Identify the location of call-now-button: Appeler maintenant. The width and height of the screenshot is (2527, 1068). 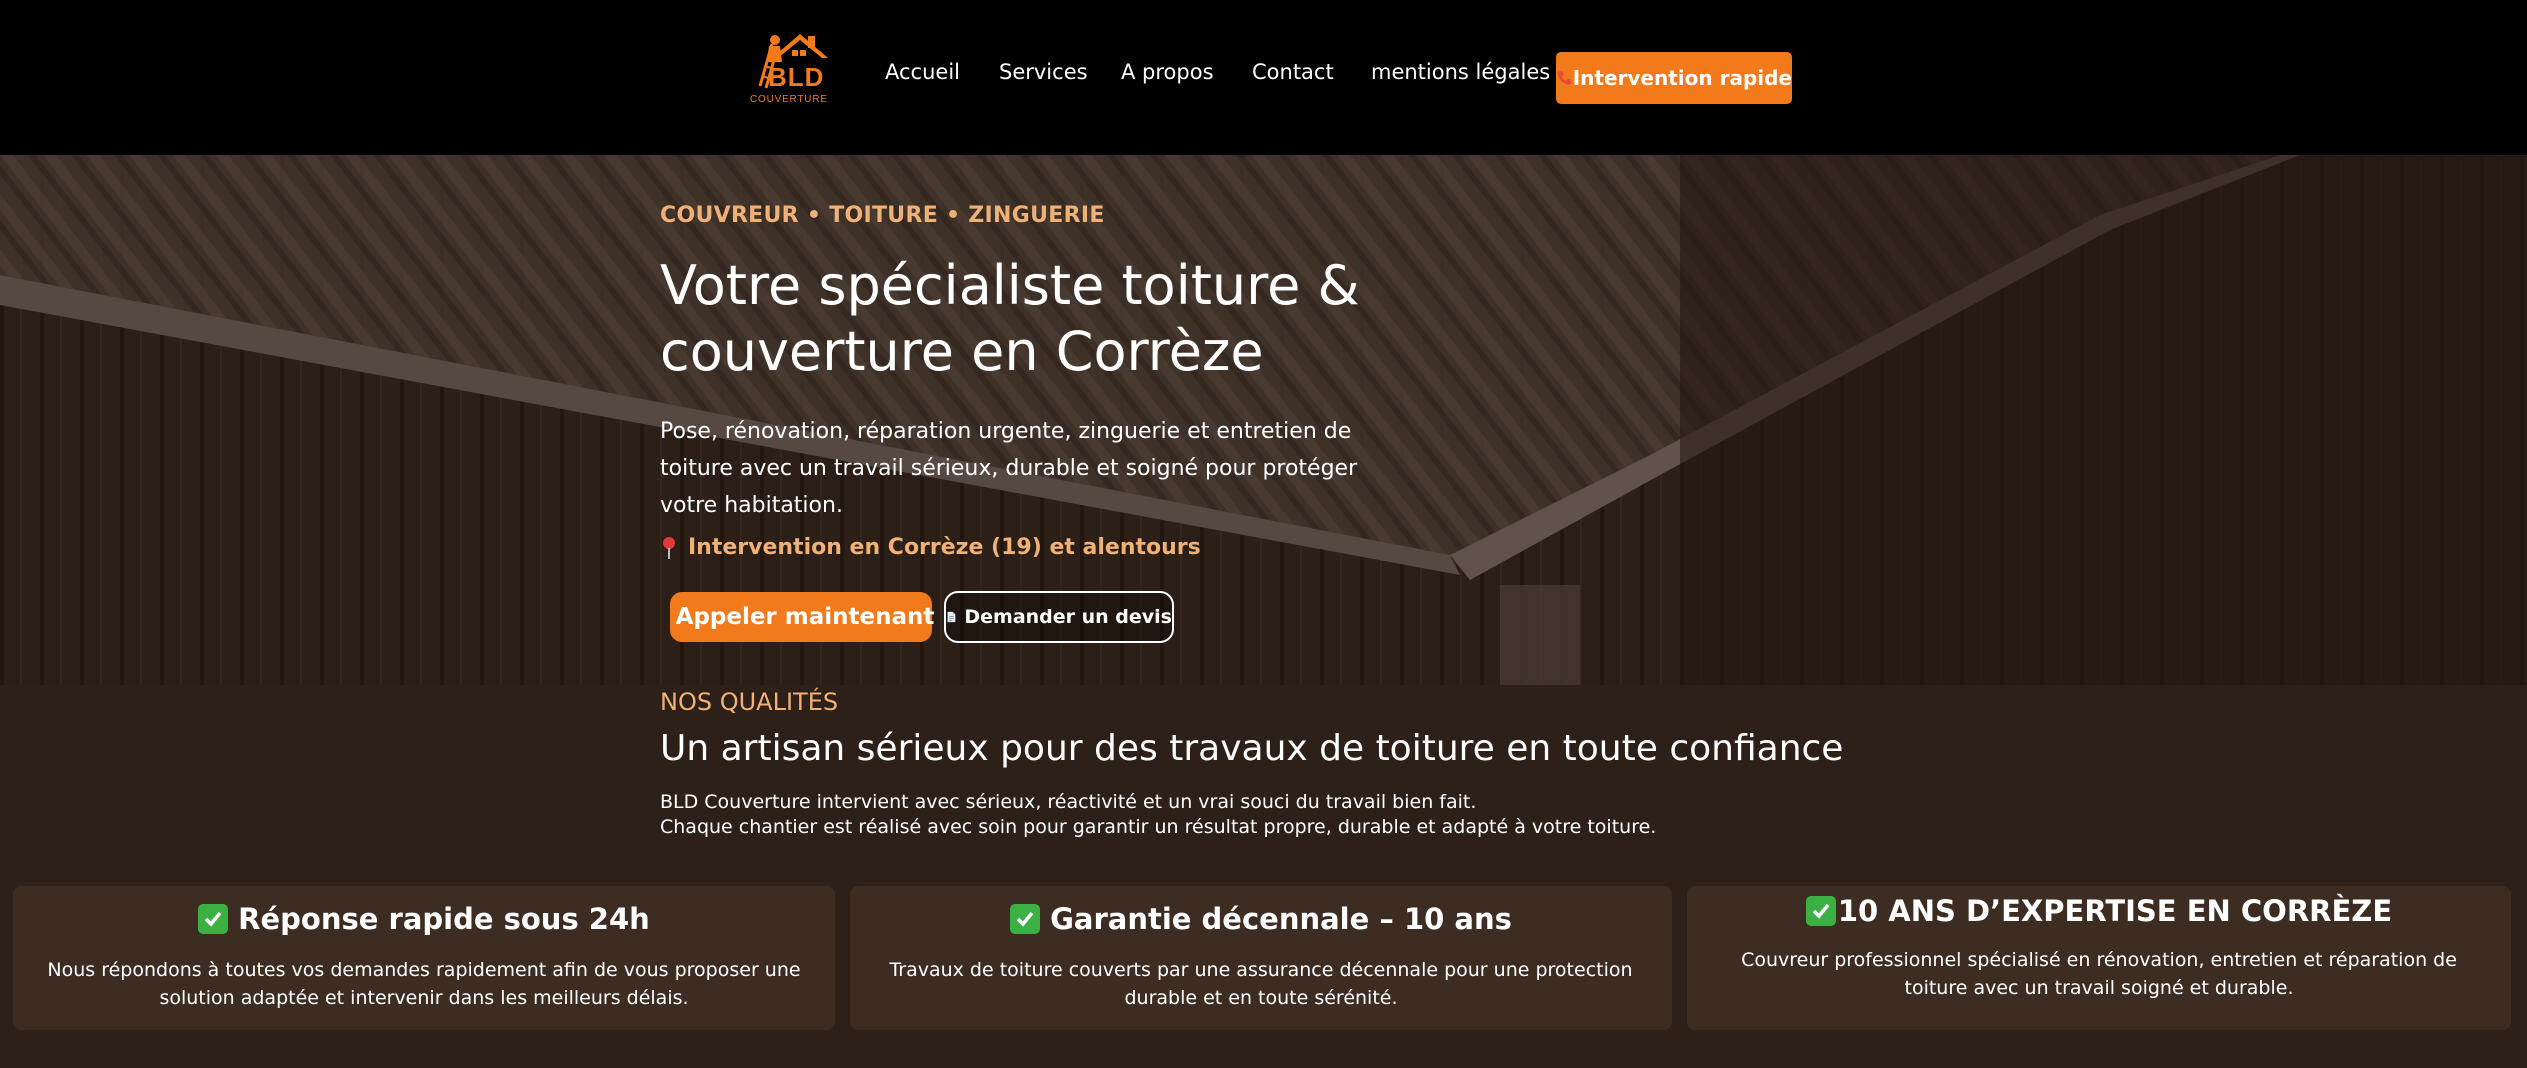
(802, 617).